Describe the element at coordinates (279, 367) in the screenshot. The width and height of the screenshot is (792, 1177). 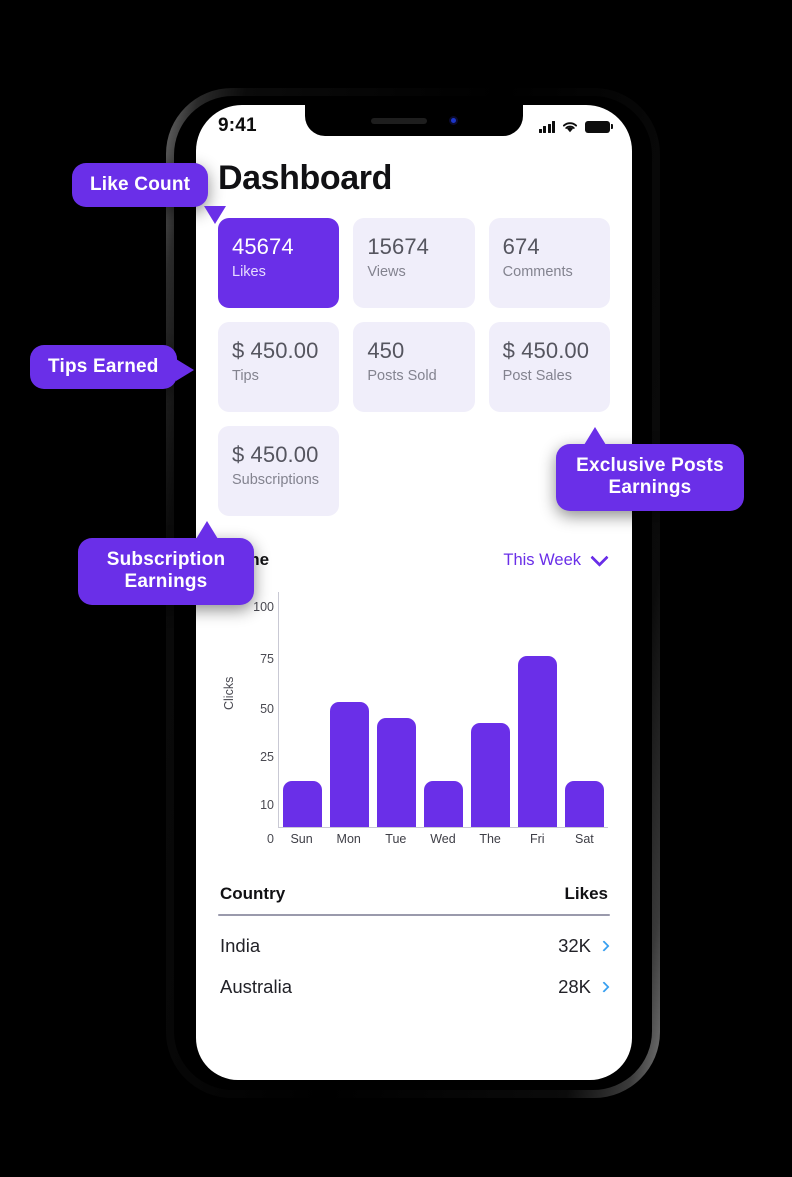
I see `stat-card-tips: $ 450.00 Tips` at that location.